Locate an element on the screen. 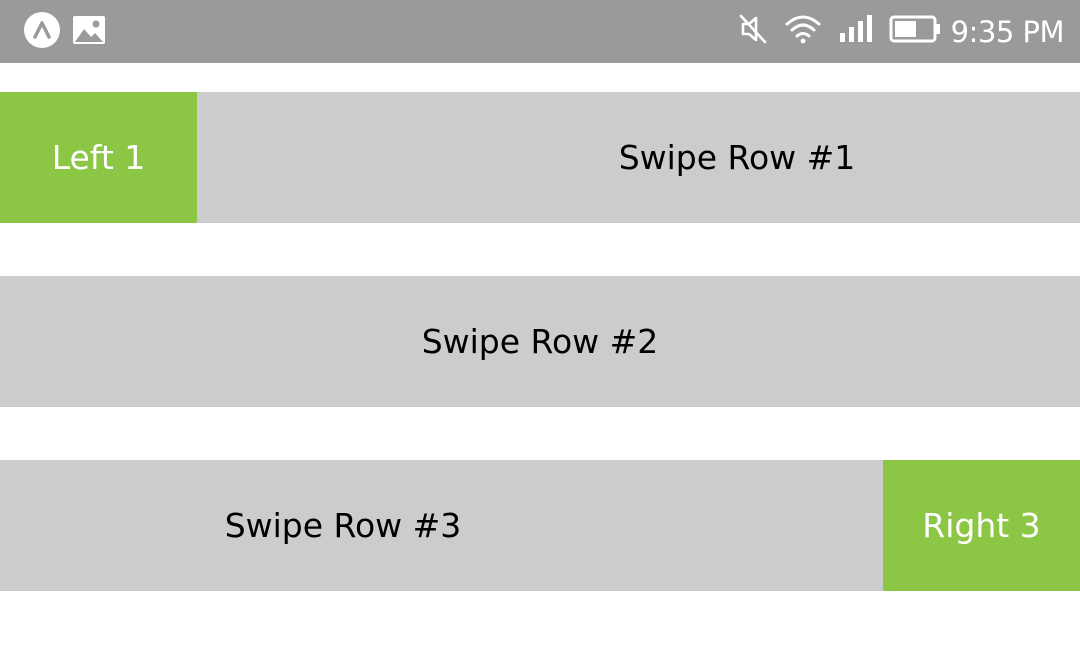 The image size is (1080, 656). status-right-icons: 9:35 PM is located at coordinates (902, 31).